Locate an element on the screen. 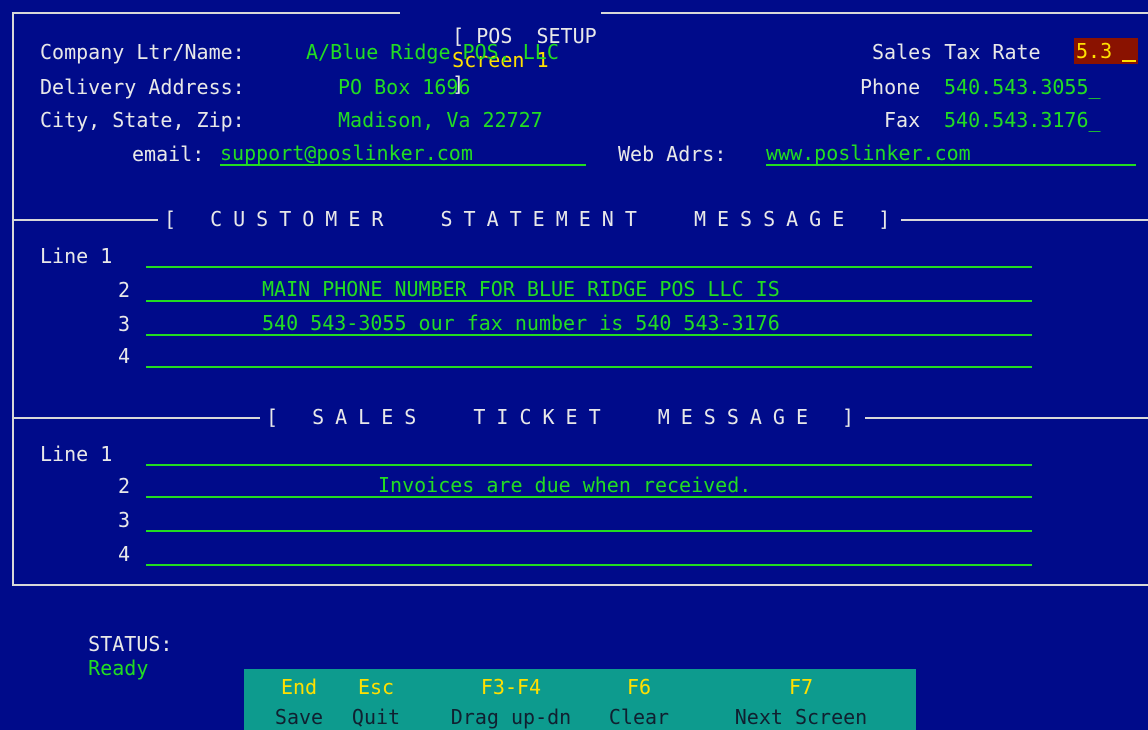 The width and height of the screenshot is (1148, 730). ticket-line-2-text: Invoices are due when received. is located at coordinates (565, 485).